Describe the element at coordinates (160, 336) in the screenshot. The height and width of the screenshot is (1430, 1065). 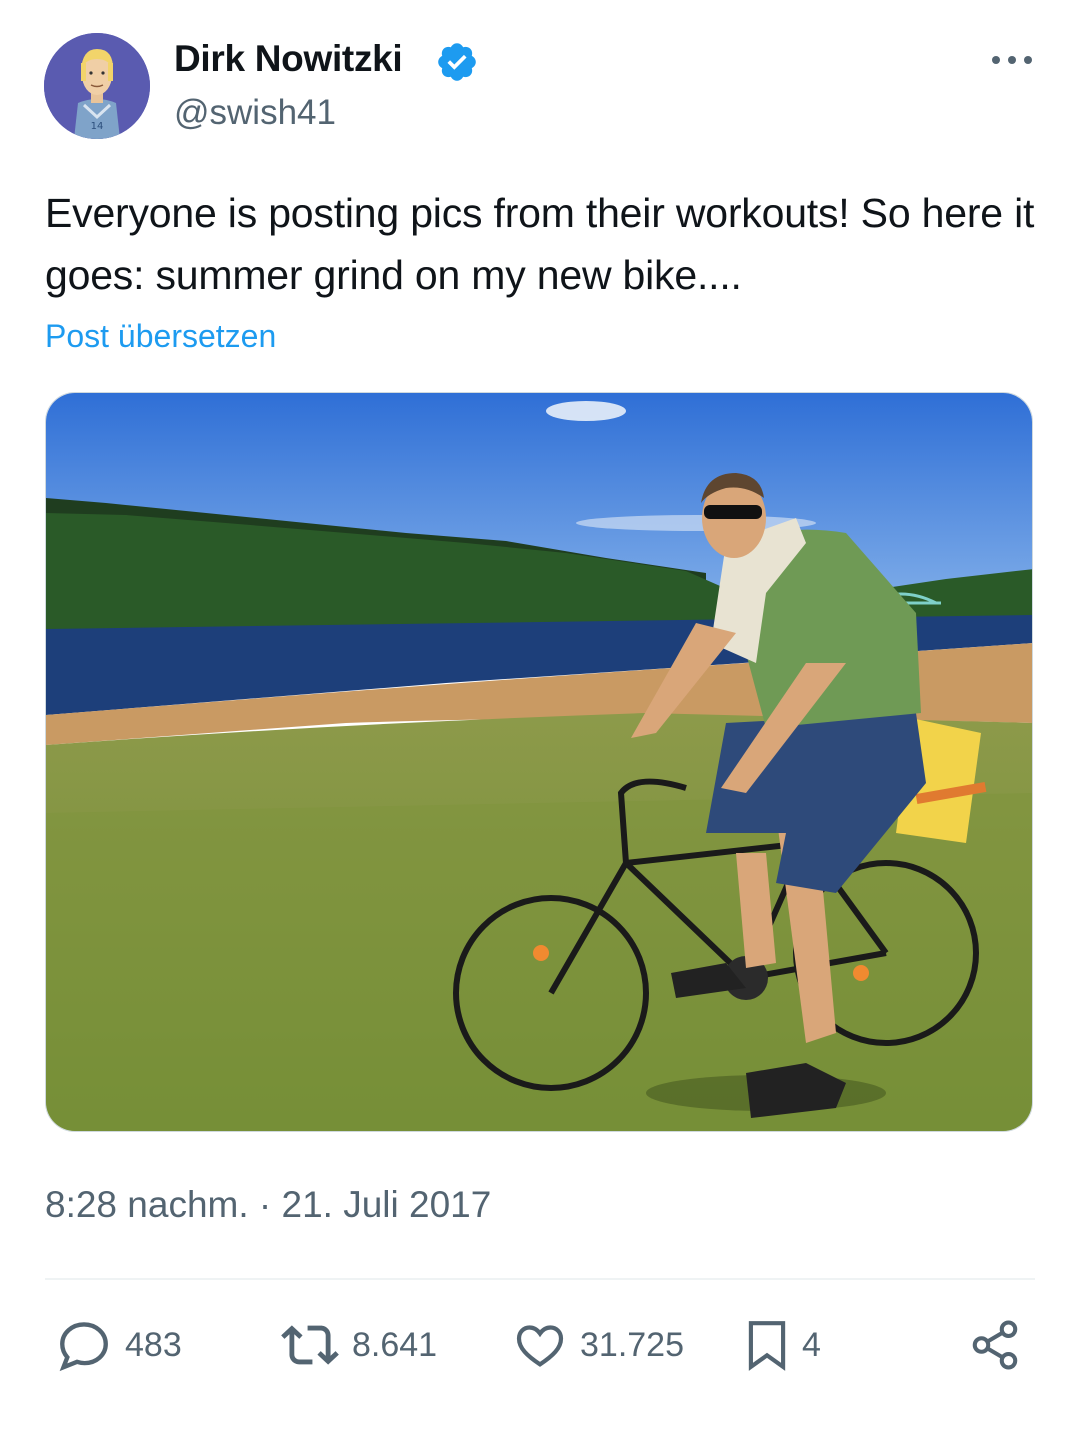
I see `translate-post-link: Post übersetzen` at that location.